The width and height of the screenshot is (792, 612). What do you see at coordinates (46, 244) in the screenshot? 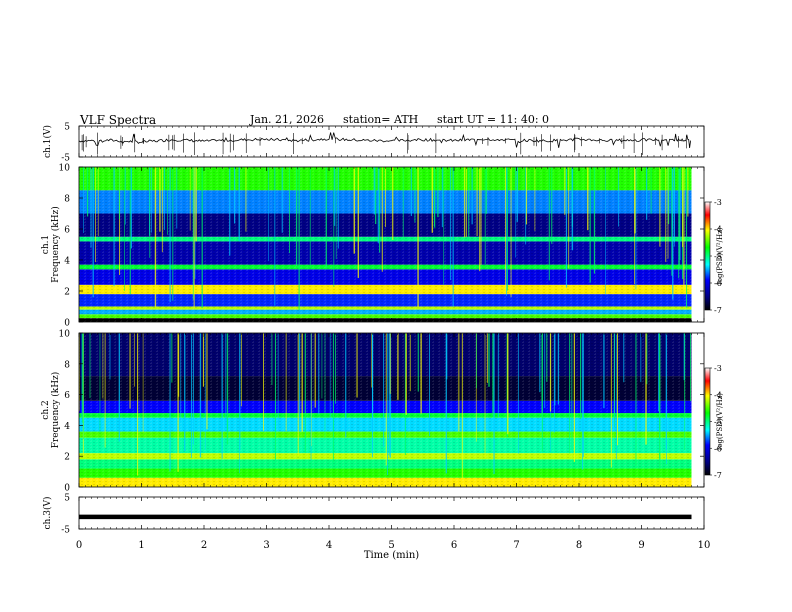
I see `y-axis-label: ch.1` at bounding box center [46, 244].